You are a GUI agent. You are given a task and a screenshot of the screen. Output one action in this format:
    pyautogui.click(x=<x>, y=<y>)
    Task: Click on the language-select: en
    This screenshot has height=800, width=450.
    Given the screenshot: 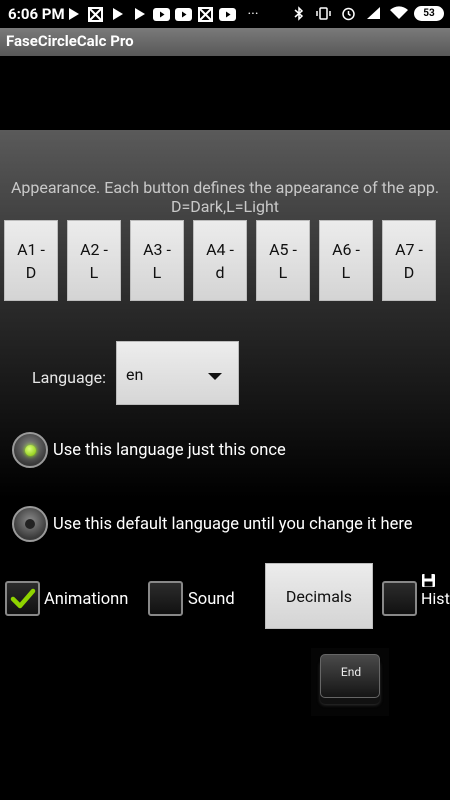 What is the action you would take?
    pyautogui.click(x=177, y=373)
    